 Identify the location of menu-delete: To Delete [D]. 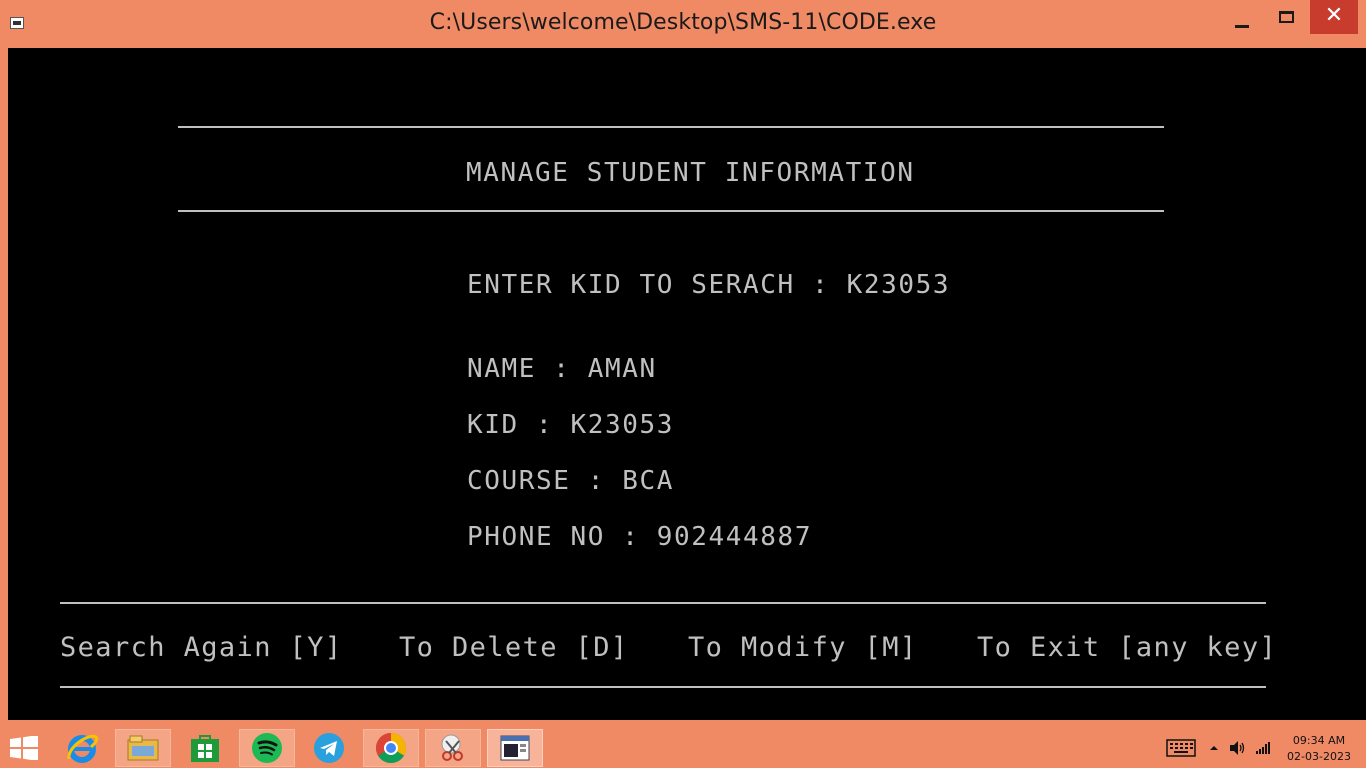
(514, 647).